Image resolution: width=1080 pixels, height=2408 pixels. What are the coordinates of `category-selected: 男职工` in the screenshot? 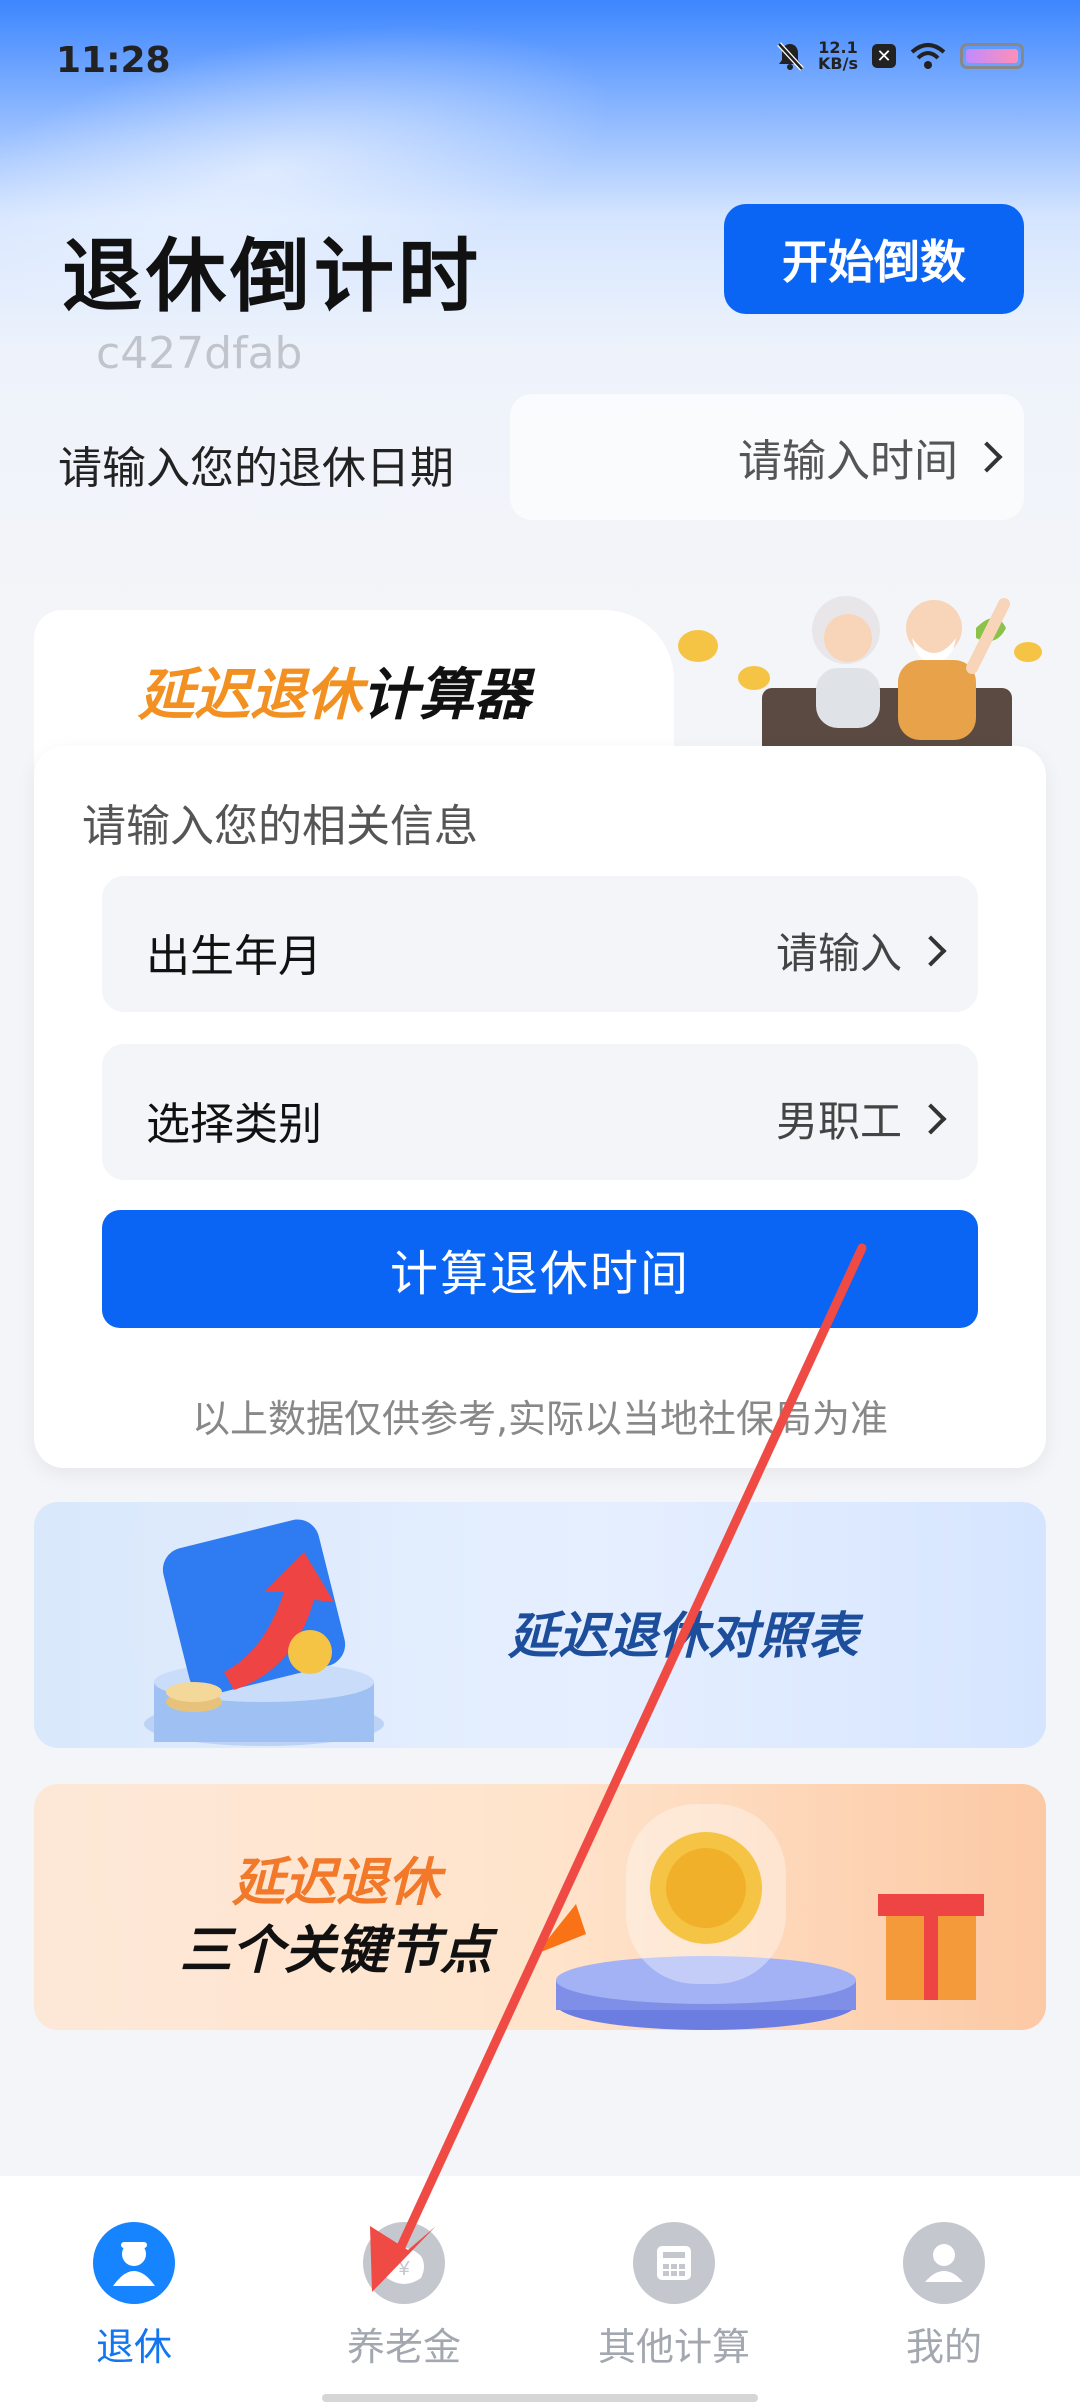 It's located at (838, 1121).